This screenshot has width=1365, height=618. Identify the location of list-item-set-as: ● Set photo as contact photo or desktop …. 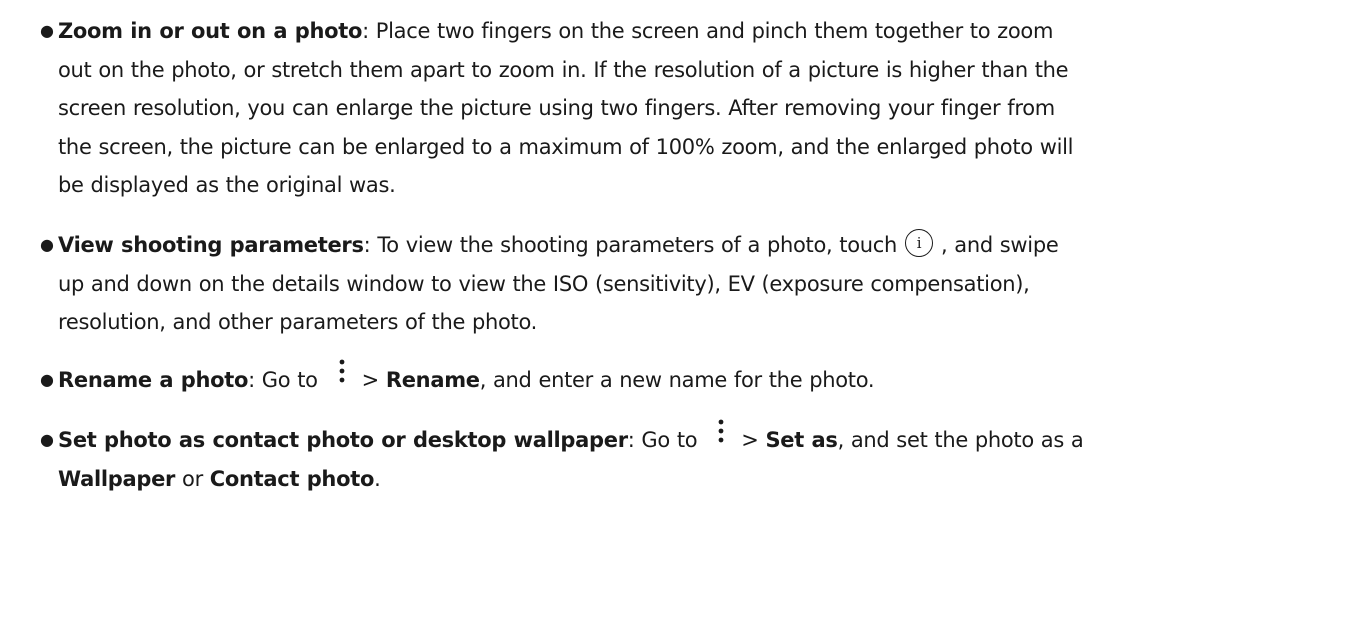
(690, 459).